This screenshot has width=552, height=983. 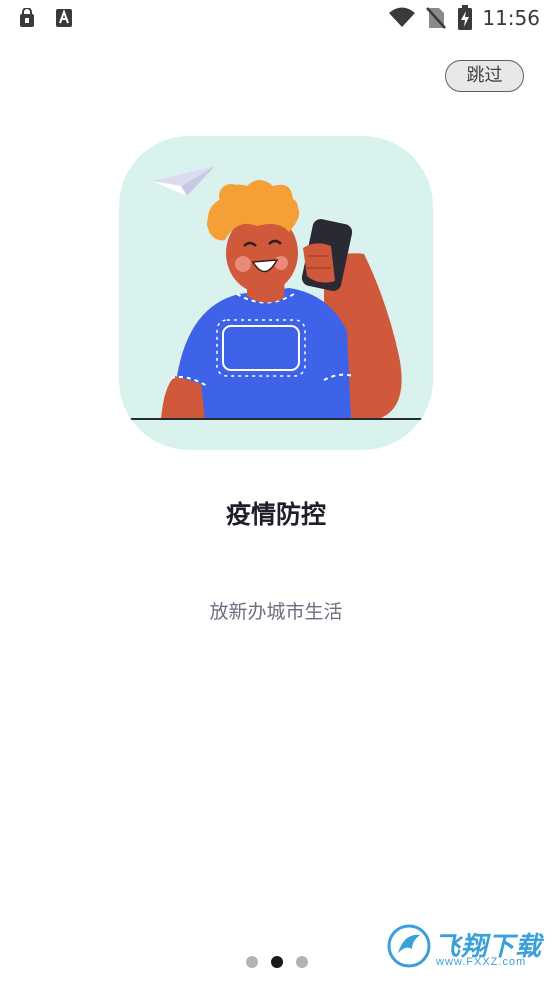 What do you see at coordinates (511, 18) in the screenshot?
I see `status-time: 11:56` at bounding box center [511, 18].